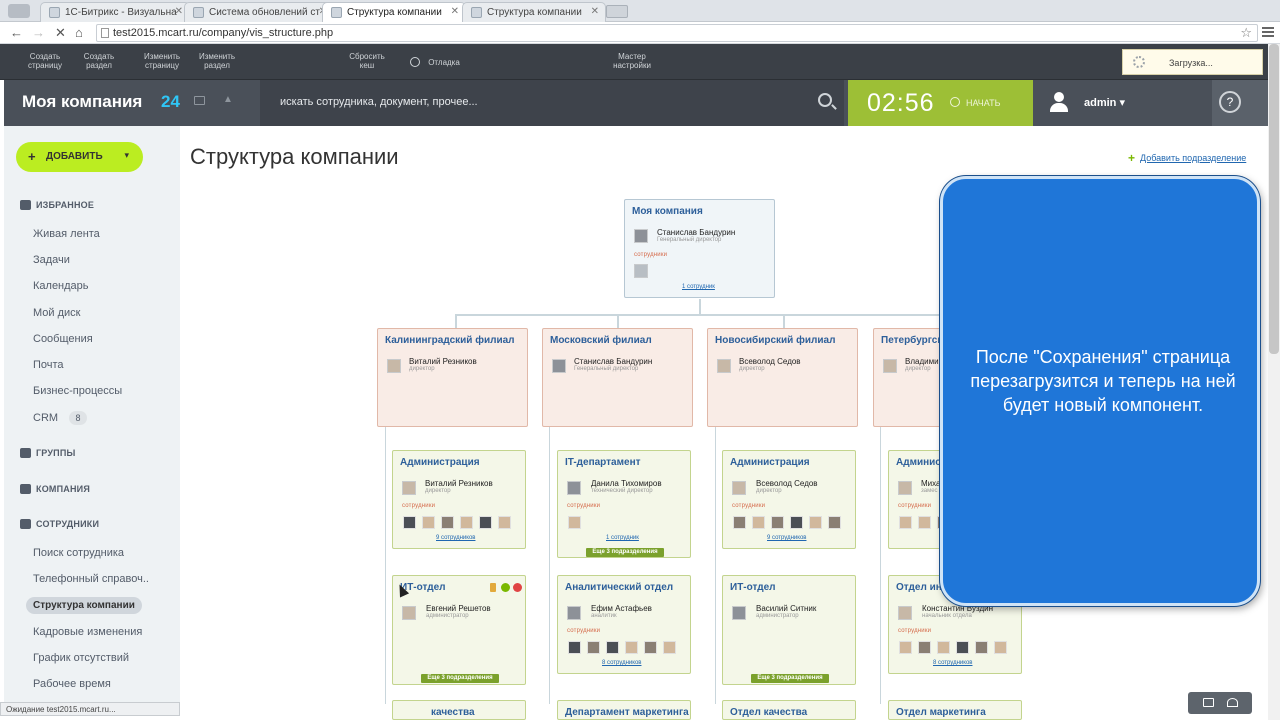 This screenshot has height=720, width=1280. I want to click on add-button: + ДОБАВИТЬ ▾, so click(79, 157).